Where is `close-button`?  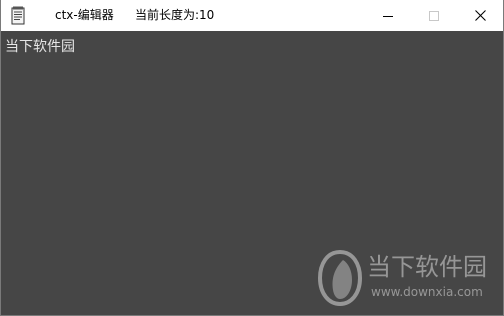
close-button is located at coordinates (480, 15).